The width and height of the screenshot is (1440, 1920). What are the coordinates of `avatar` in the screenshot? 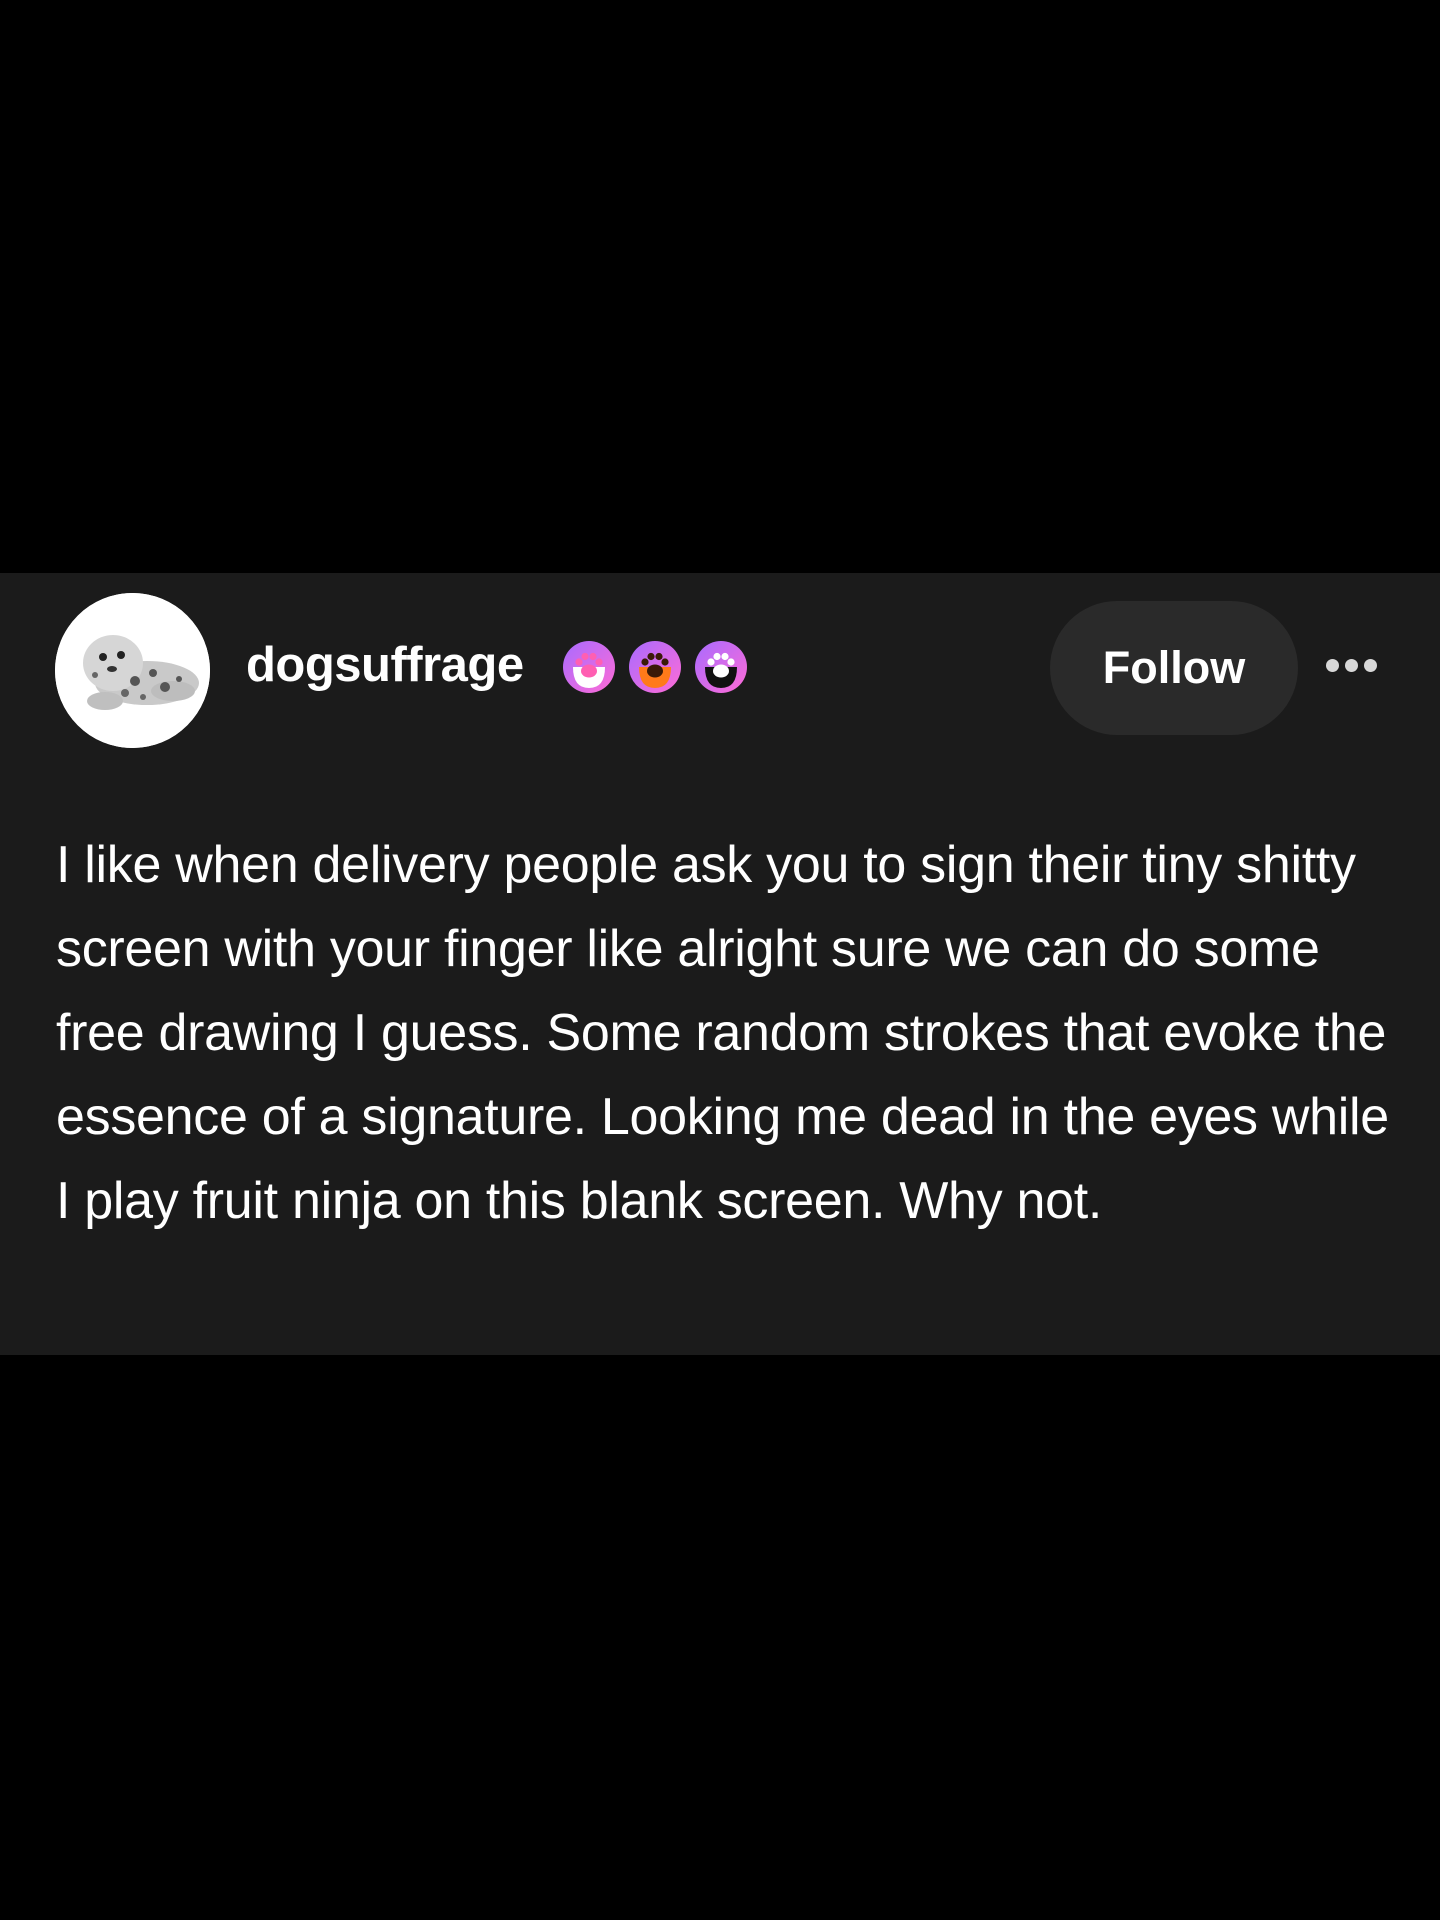 It's located at (132, 670).